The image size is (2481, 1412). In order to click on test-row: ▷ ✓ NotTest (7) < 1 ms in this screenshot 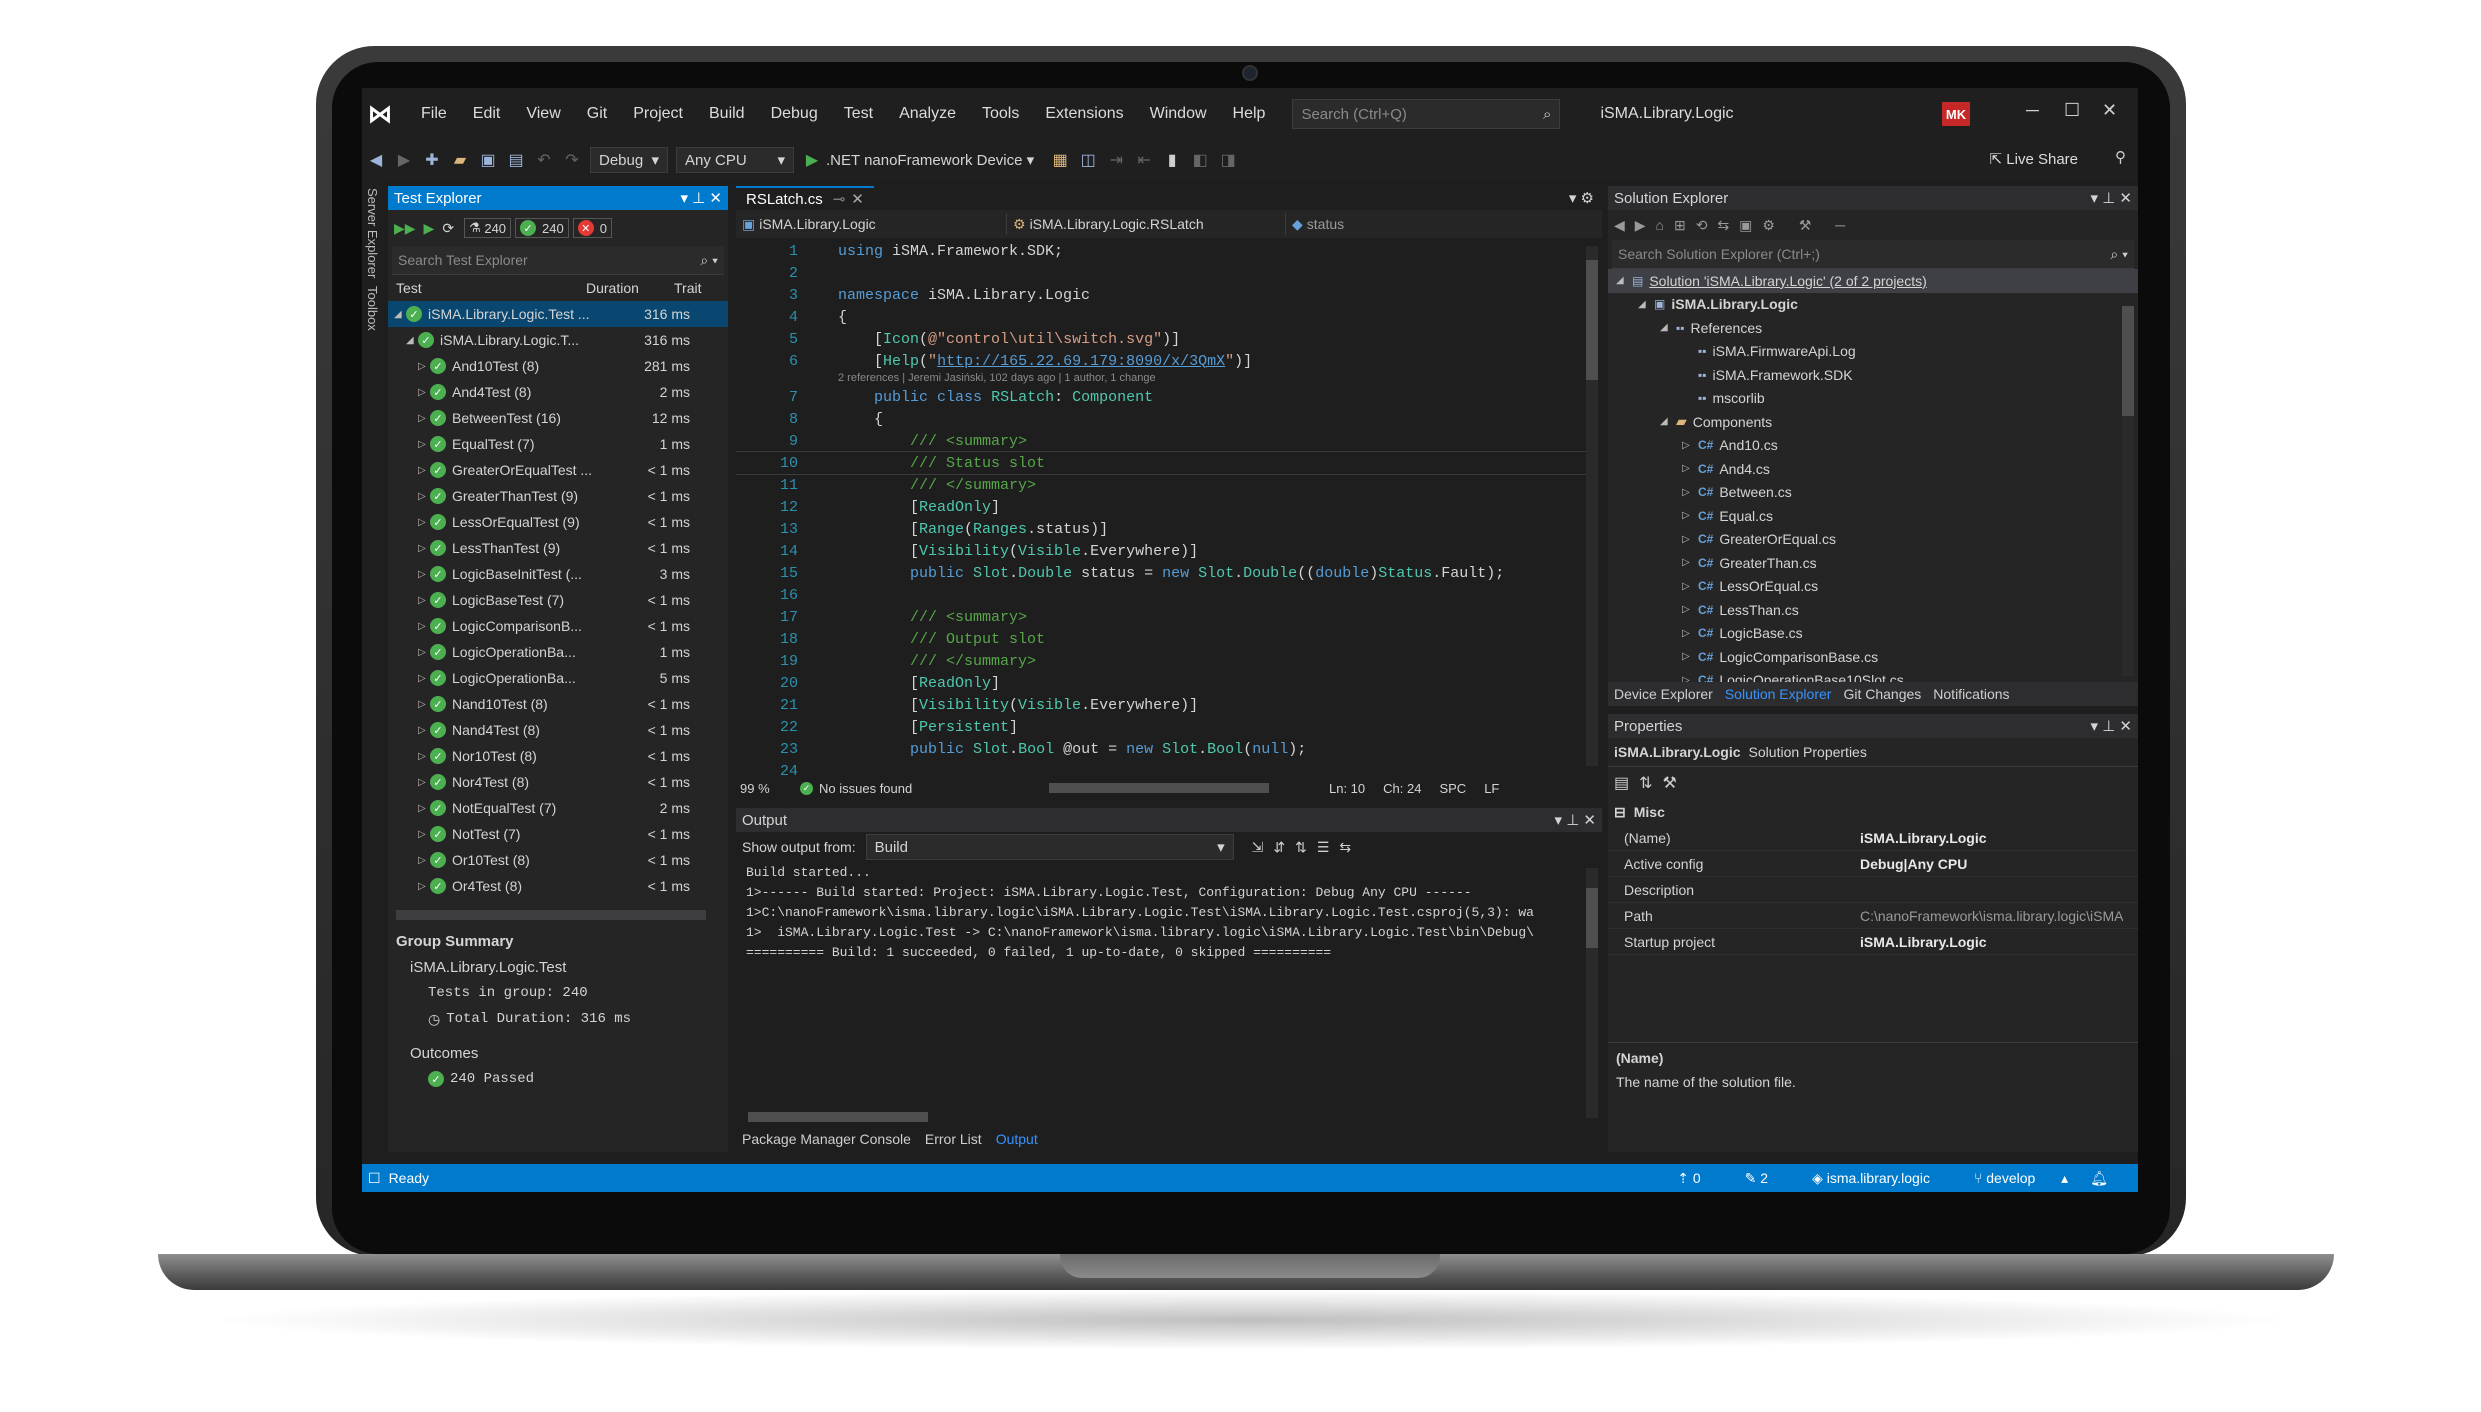, I will do `click(558, 834)`.